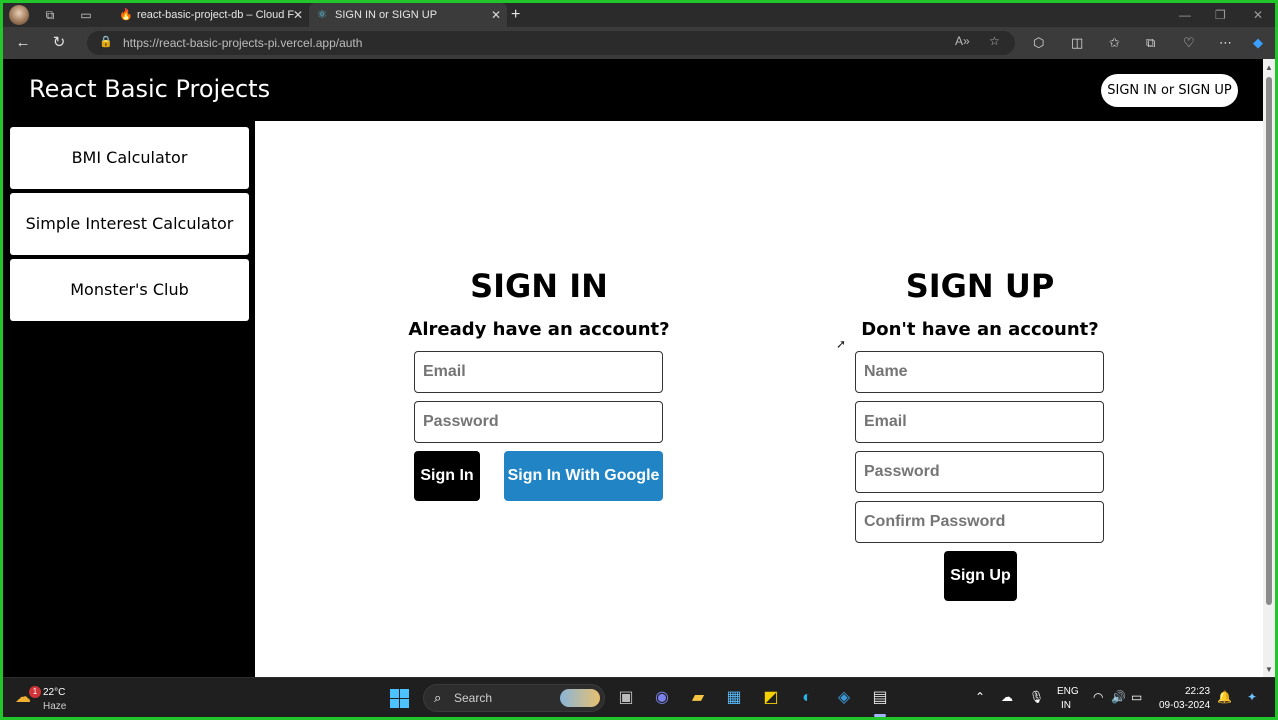 Image resolution: width=1278 pixels, height=720 pixels. I want to click on workspaces-icon: ⧉, so click(50, 15).